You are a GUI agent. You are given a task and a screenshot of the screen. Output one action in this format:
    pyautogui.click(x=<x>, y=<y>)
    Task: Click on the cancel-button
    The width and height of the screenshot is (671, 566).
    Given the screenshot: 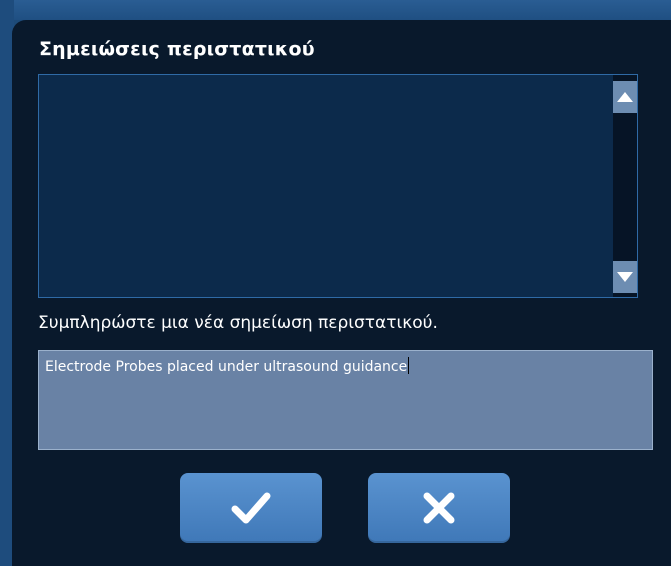 What is the action you would take?
    pyautogui.click(x=439, y=508)
    